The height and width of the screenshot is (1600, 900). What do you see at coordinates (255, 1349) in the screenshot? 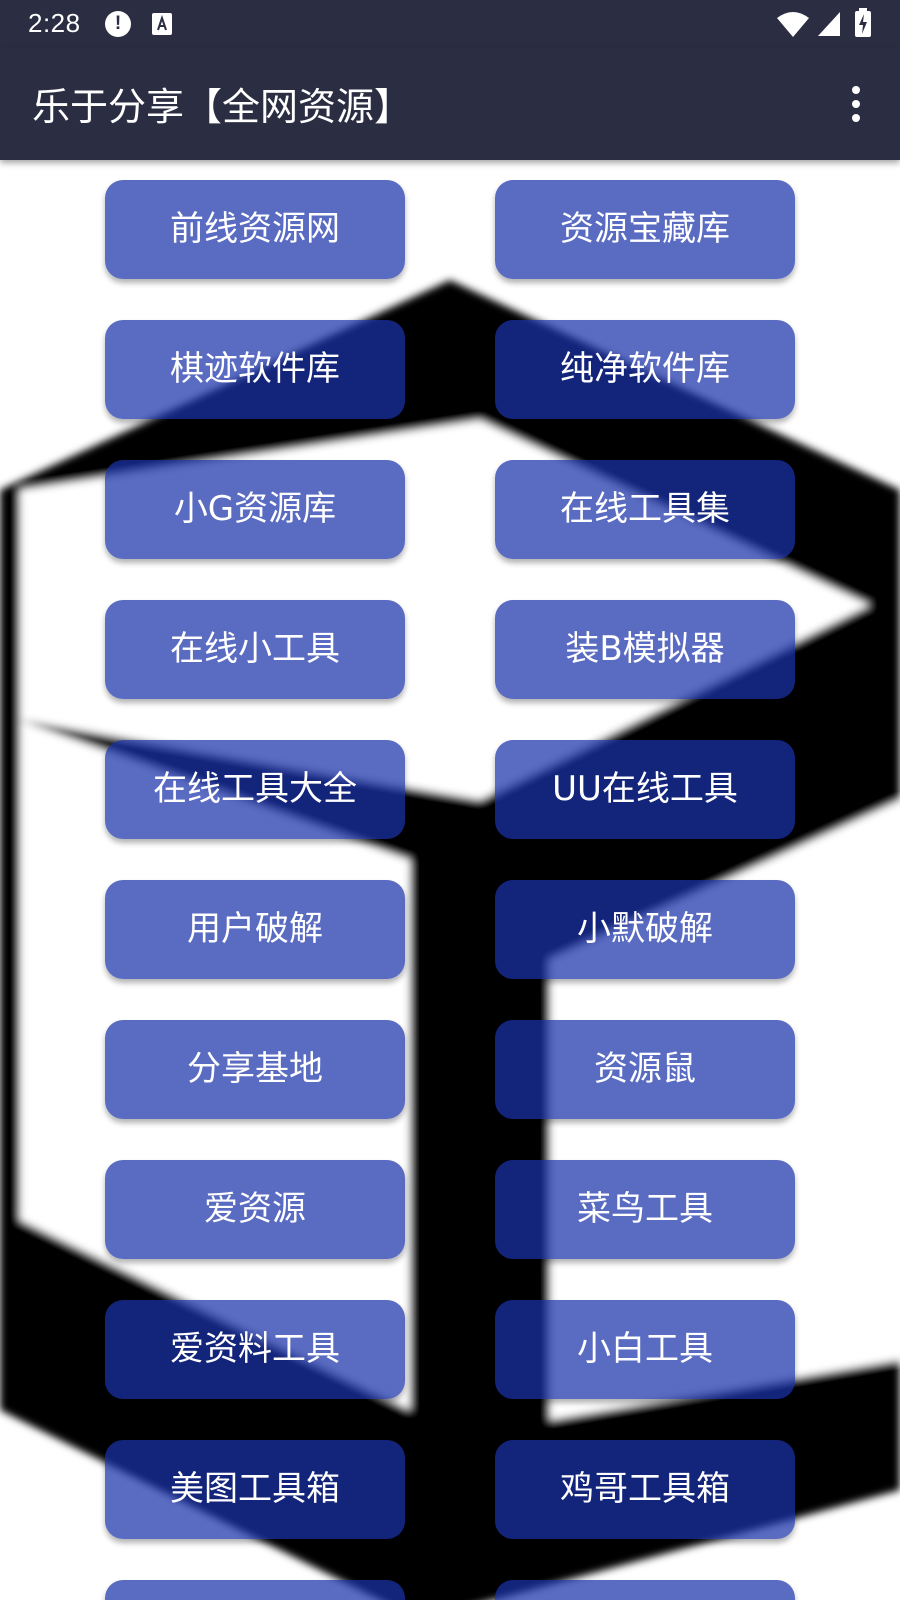
I see `link-button: 爱资料工具` at bounding box center [255, 1349].